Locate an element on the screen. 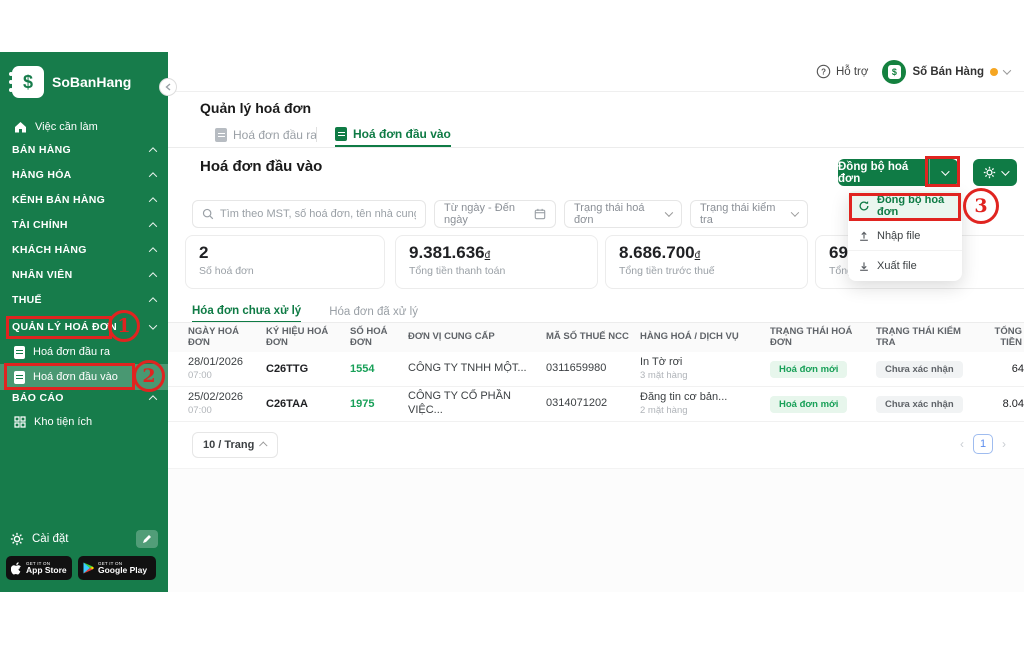 The height and width of the screenshot is (647, 1024). sidebar-item-label: Kho tiện ích is located at coordinates (63, 422).